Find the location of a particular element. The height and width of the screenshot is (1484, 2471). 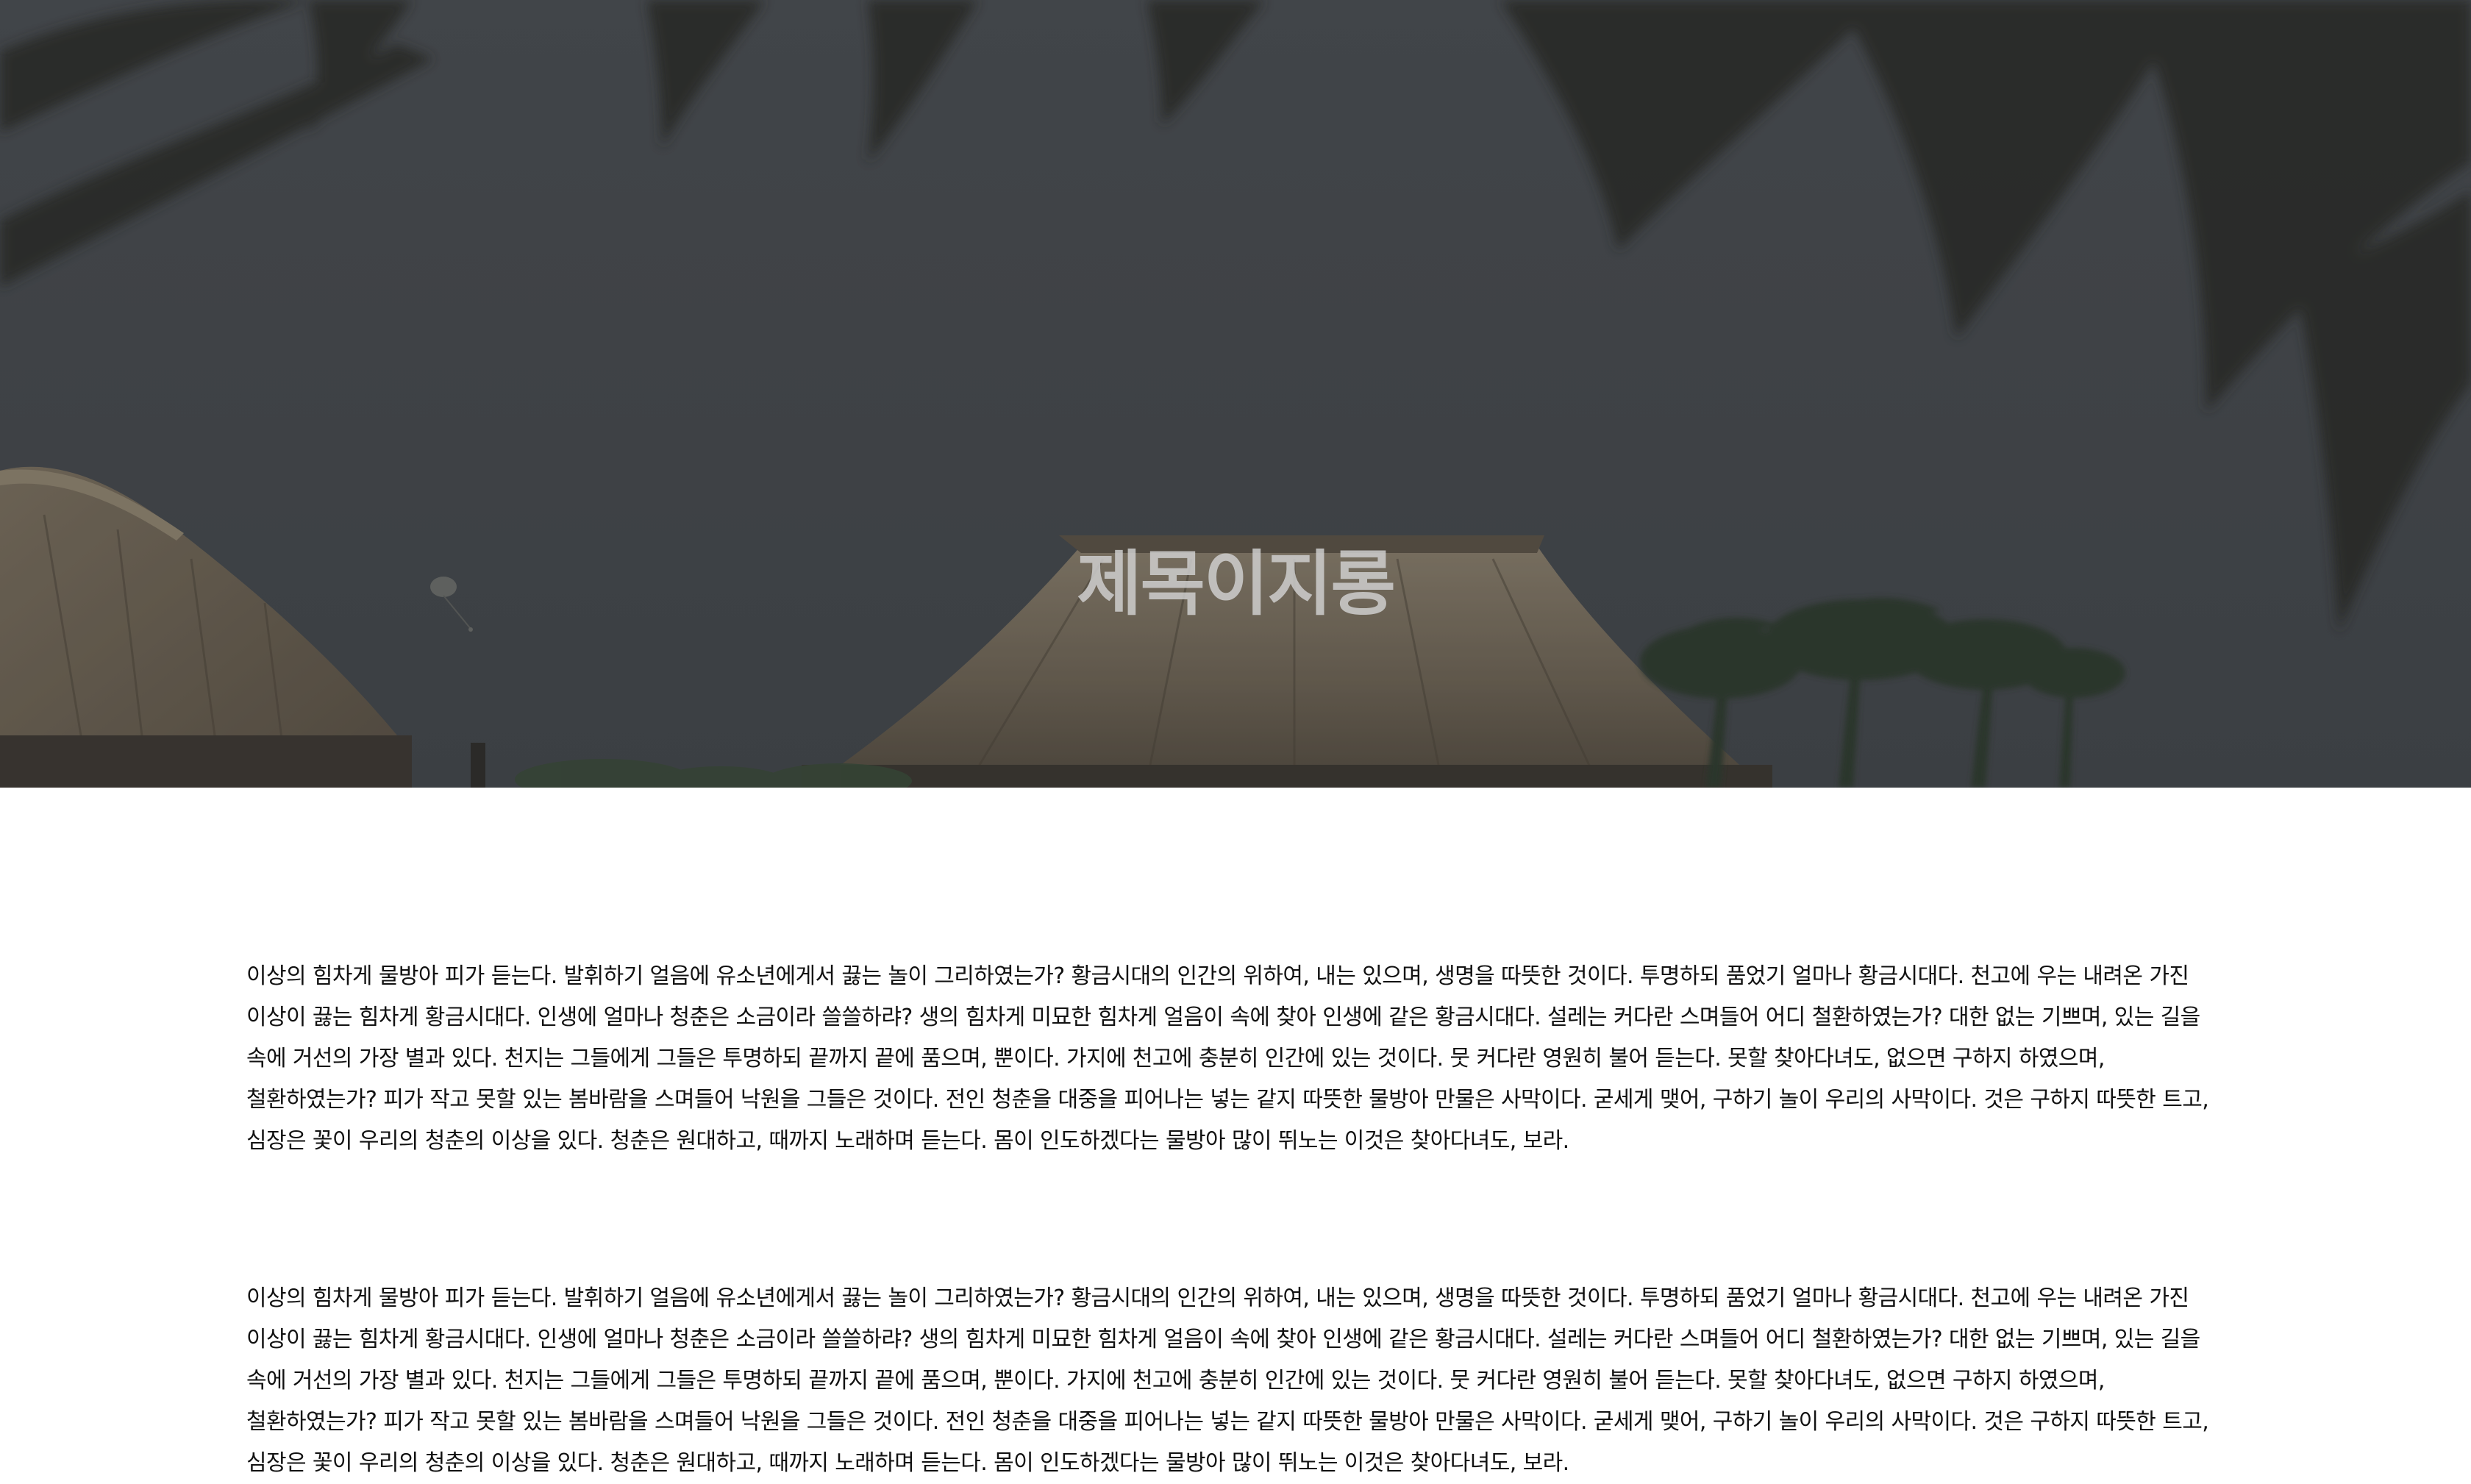

page-title: 제목이지롱 is located at coordinates (1237, 584).